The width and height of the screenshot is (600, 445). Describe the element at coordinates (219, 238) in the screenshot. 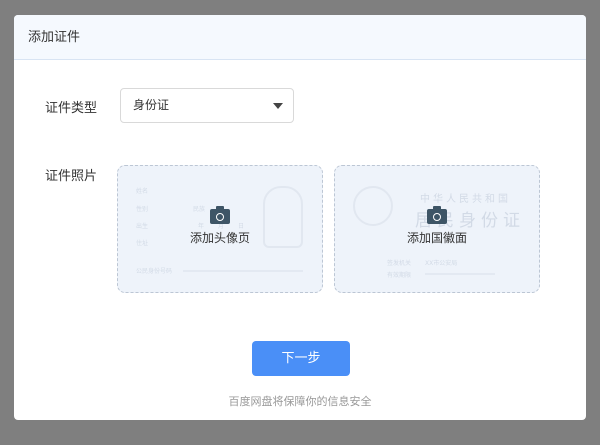

I see `front-label: 添加头像页` at that location.